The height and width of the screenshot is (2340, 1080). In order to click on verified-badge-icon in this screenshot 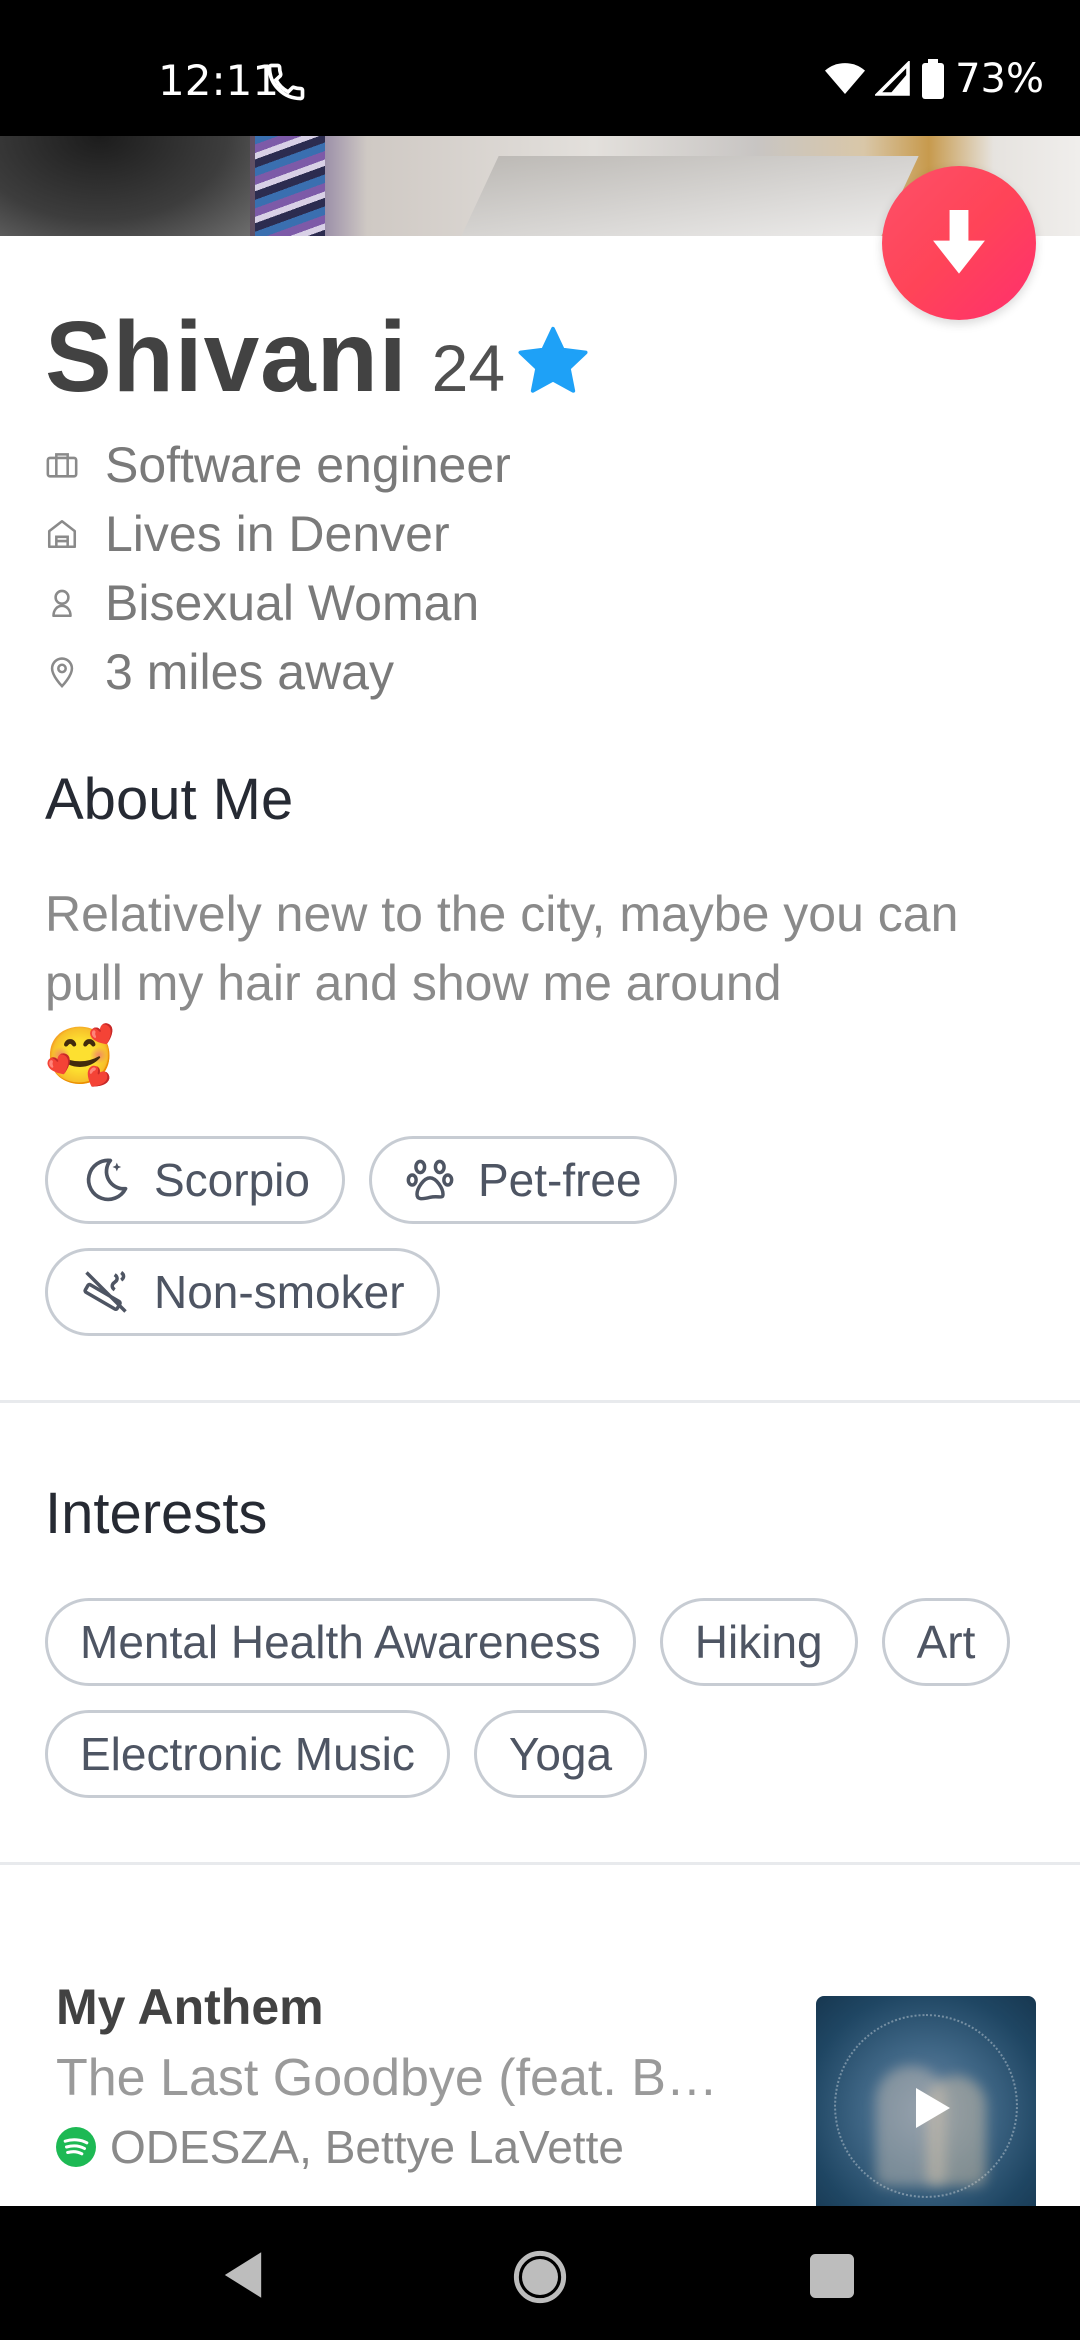, I will do `click(553, 362)`.